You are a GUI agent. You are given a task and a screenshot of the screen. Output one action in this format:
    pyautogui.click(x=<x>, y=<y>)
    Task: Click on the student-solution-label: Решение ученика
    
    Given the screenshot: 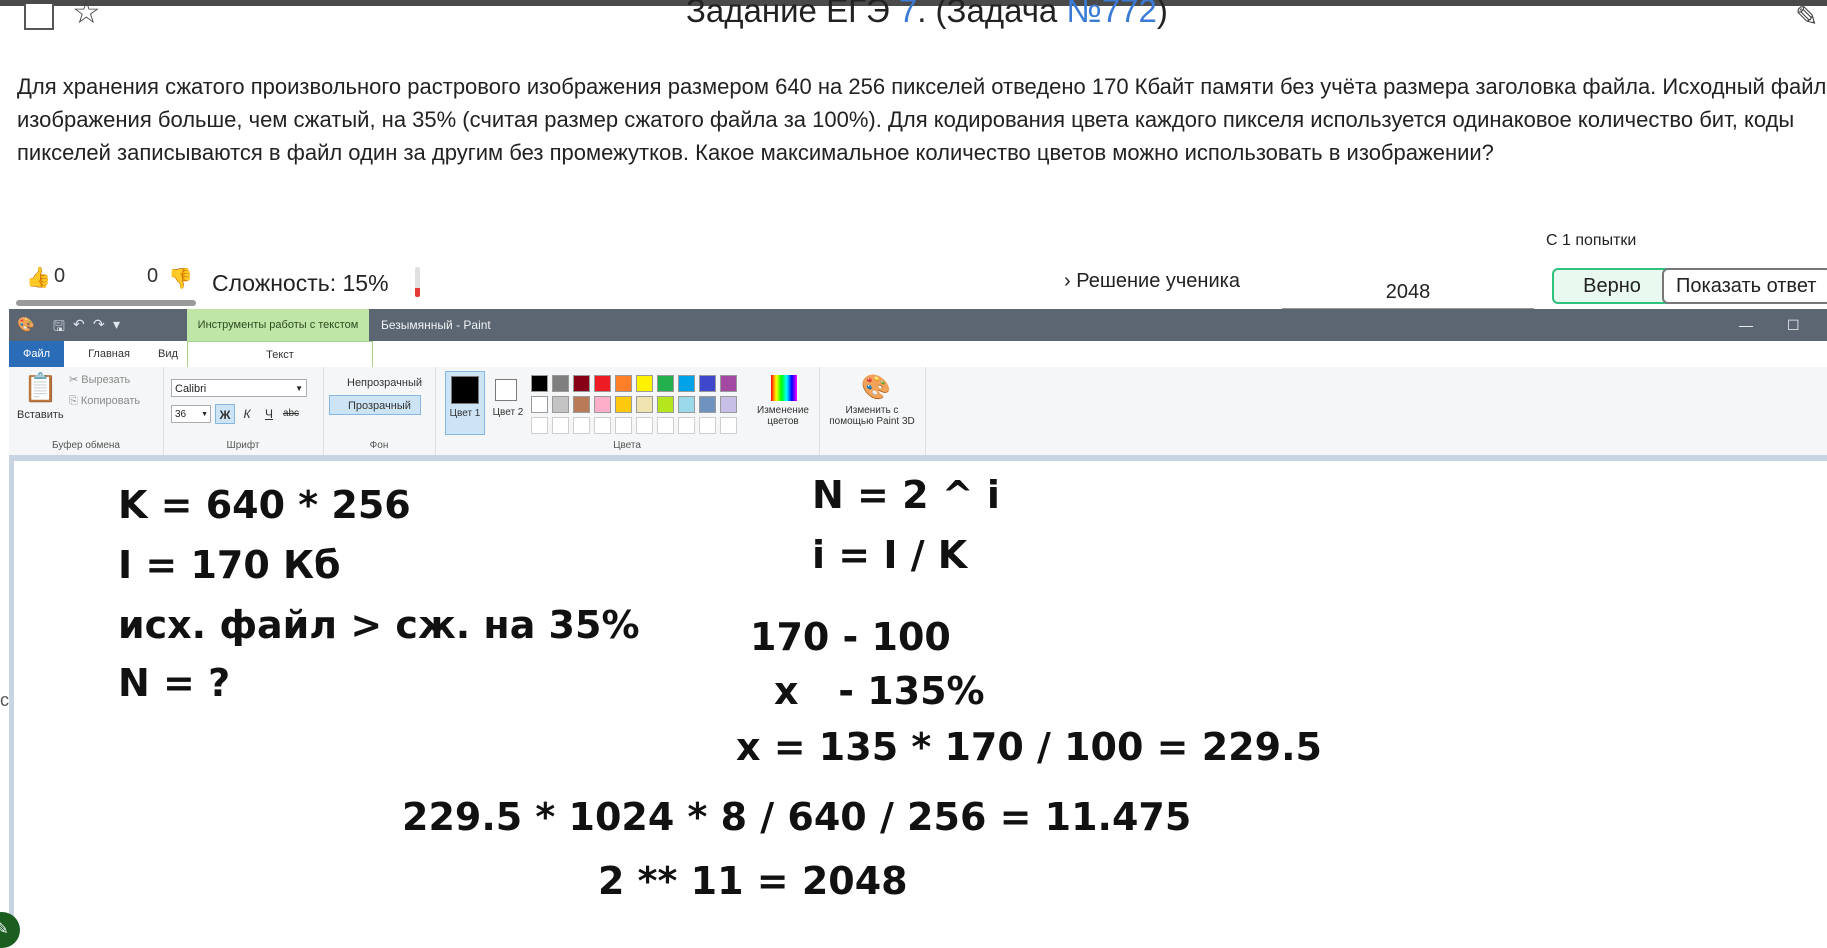 What is the action you would take?
    pyautogui.click(x=1158, y=281)
    